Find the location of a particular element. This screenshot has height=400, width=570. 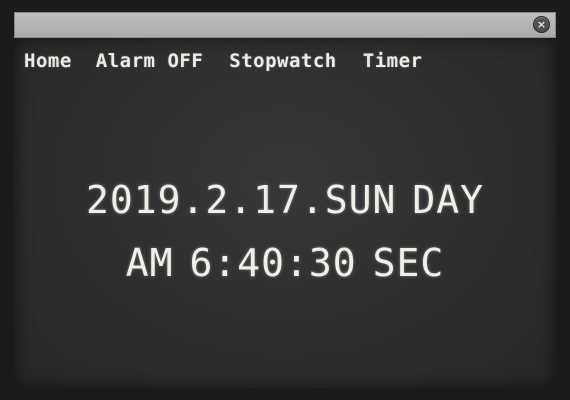

title-bar: × is located at coordinates (285, 25).